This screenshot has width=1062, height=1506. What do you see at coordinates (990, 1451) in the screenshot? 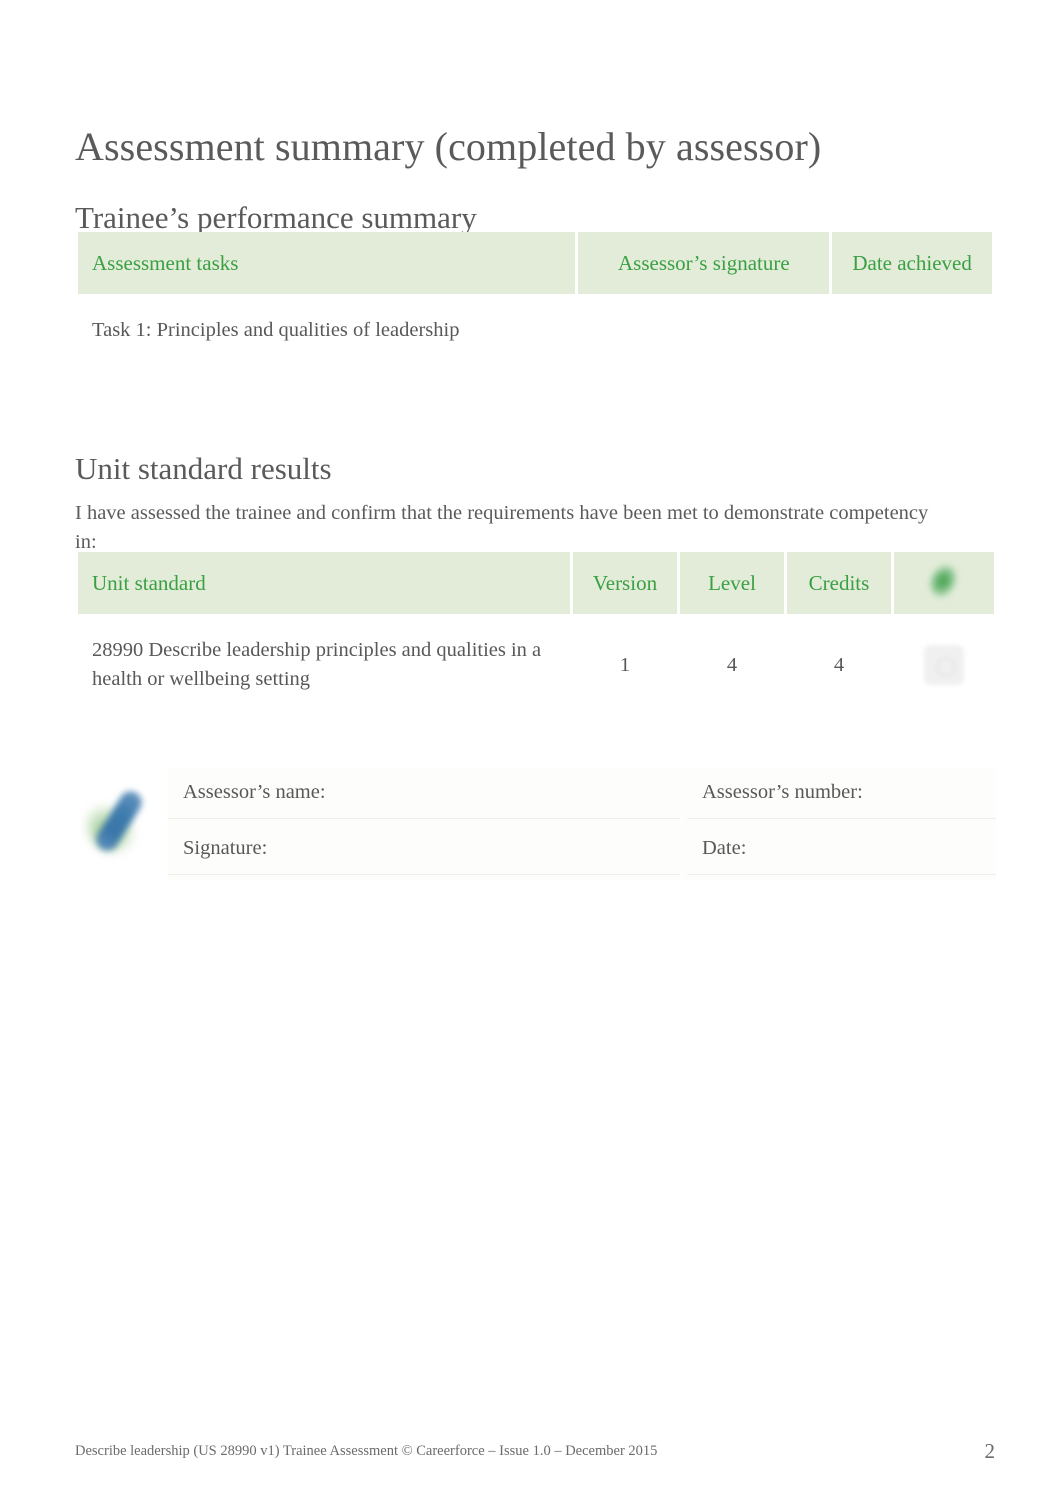
I see `page-number: 2` at bounding box center [990, 1451].